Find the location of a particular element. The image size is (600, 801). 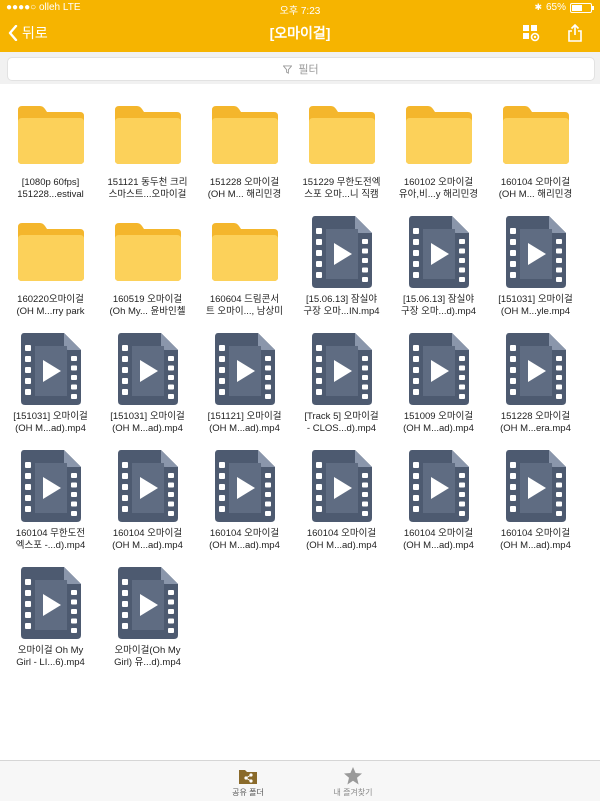

top-bar: ●●●●○ olleh LTE 오후 7:23 ✱ 65% 뒤로 [오마이걸] is located at coordinates (300, 26).